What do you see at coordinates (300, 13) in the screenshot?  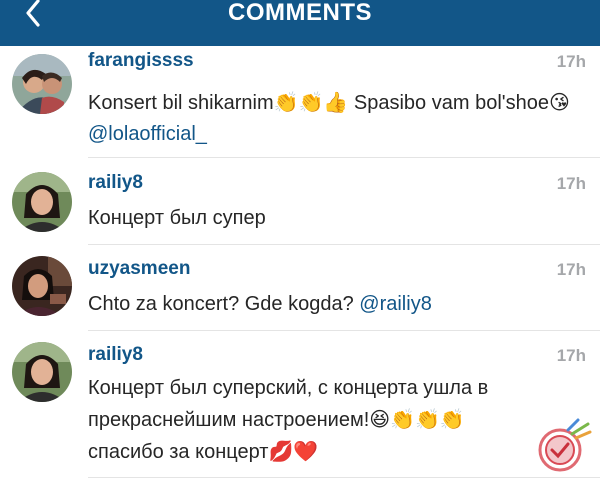 I see `page-title: COMMENTS` at bounding box center [300, 13].